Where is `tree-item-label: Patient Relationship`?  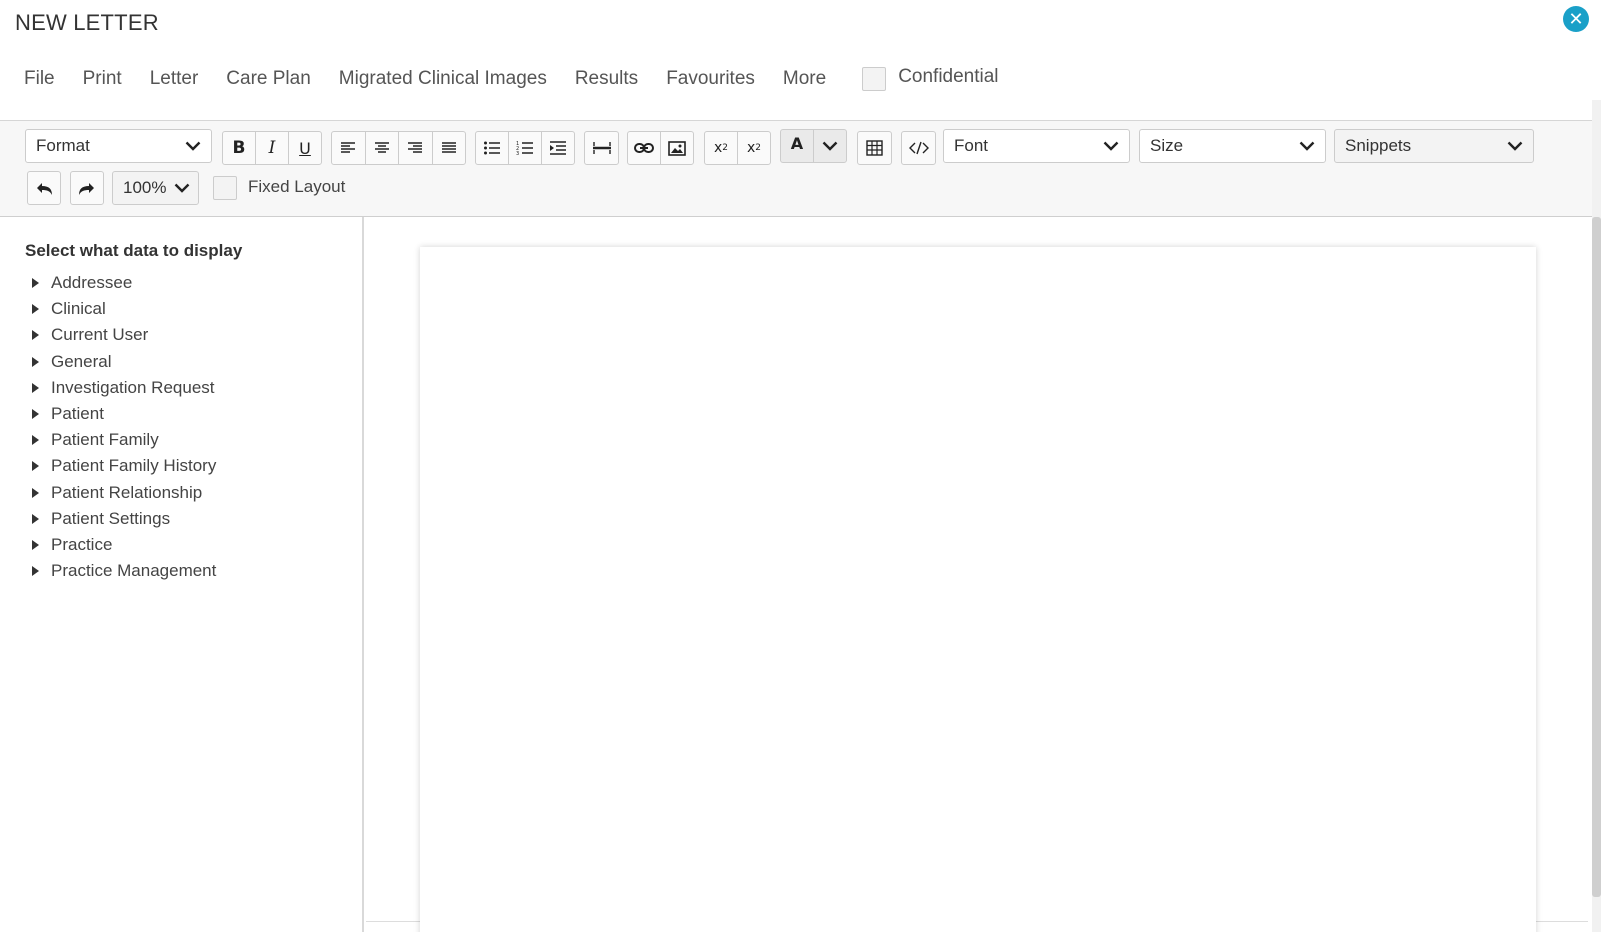
tree-item-label: Patient Relationship is located at coordinates (127, 492).